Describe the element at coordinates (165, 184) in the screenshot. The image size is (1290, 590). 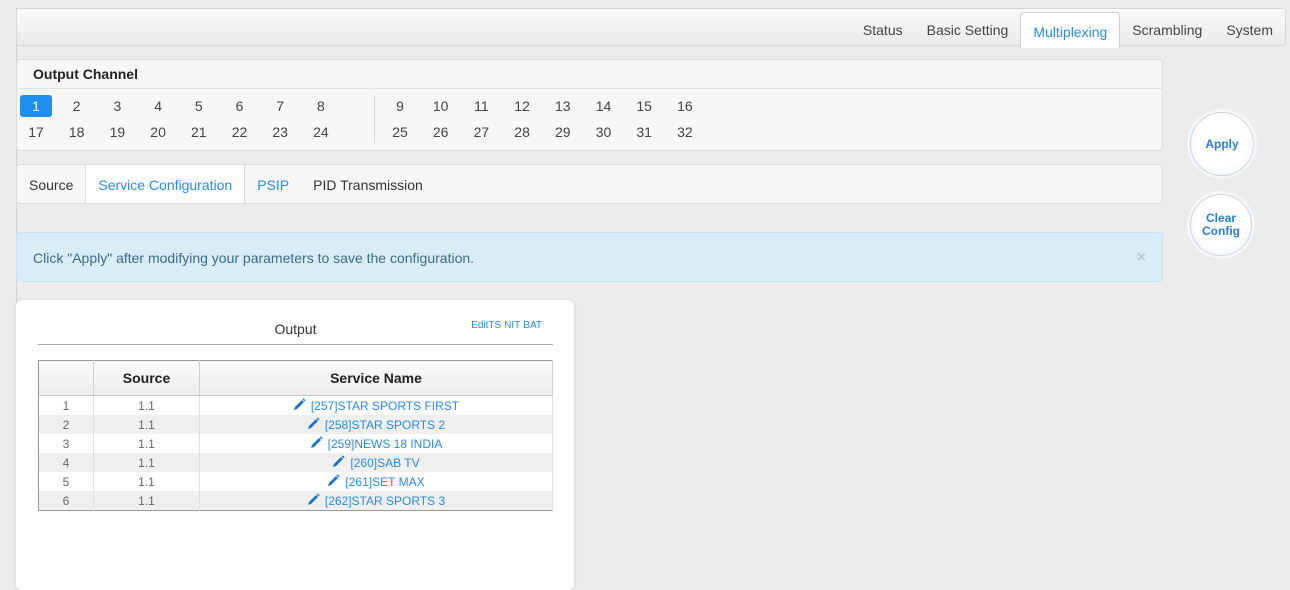
I see `subtab-service-configuration: Service Configuration` at that location.